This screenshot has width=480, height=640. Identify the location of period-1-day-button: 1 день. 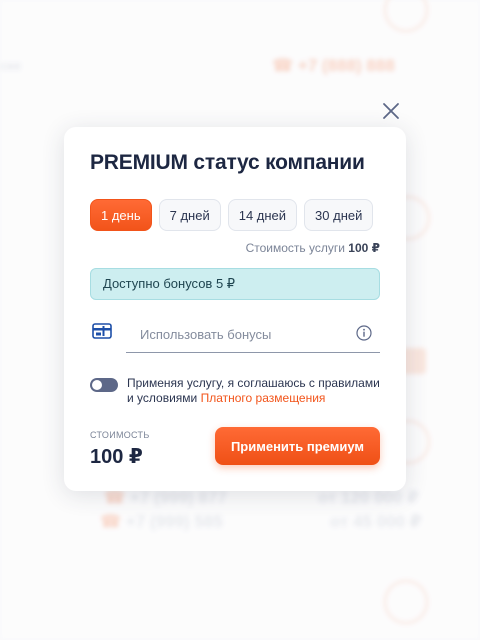
(121, 215).